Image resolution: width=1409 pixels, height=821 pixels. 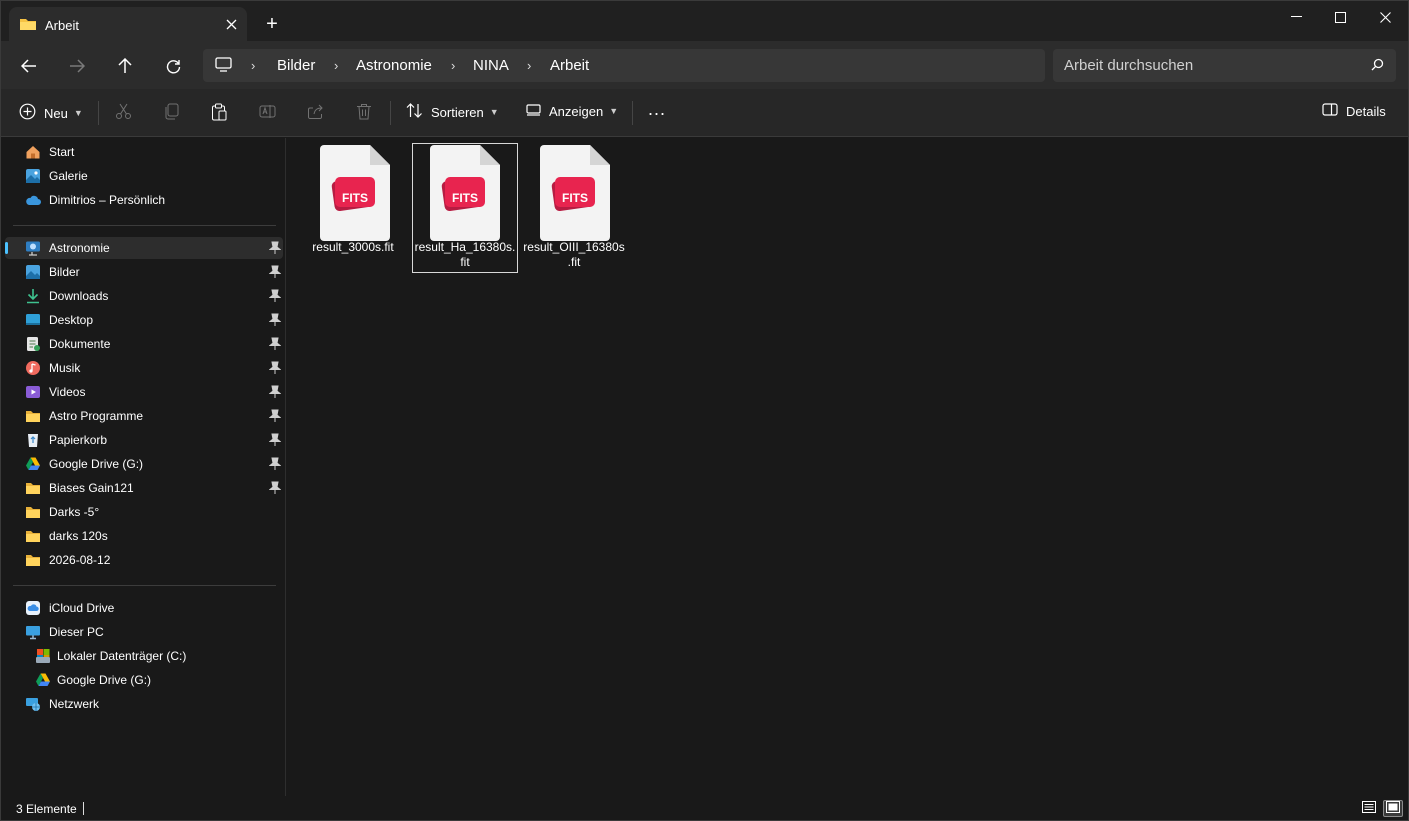 What do you see at coordinates (33, 704) in the screenshot?
I see `network-icon` at bounding box center [33, 704].